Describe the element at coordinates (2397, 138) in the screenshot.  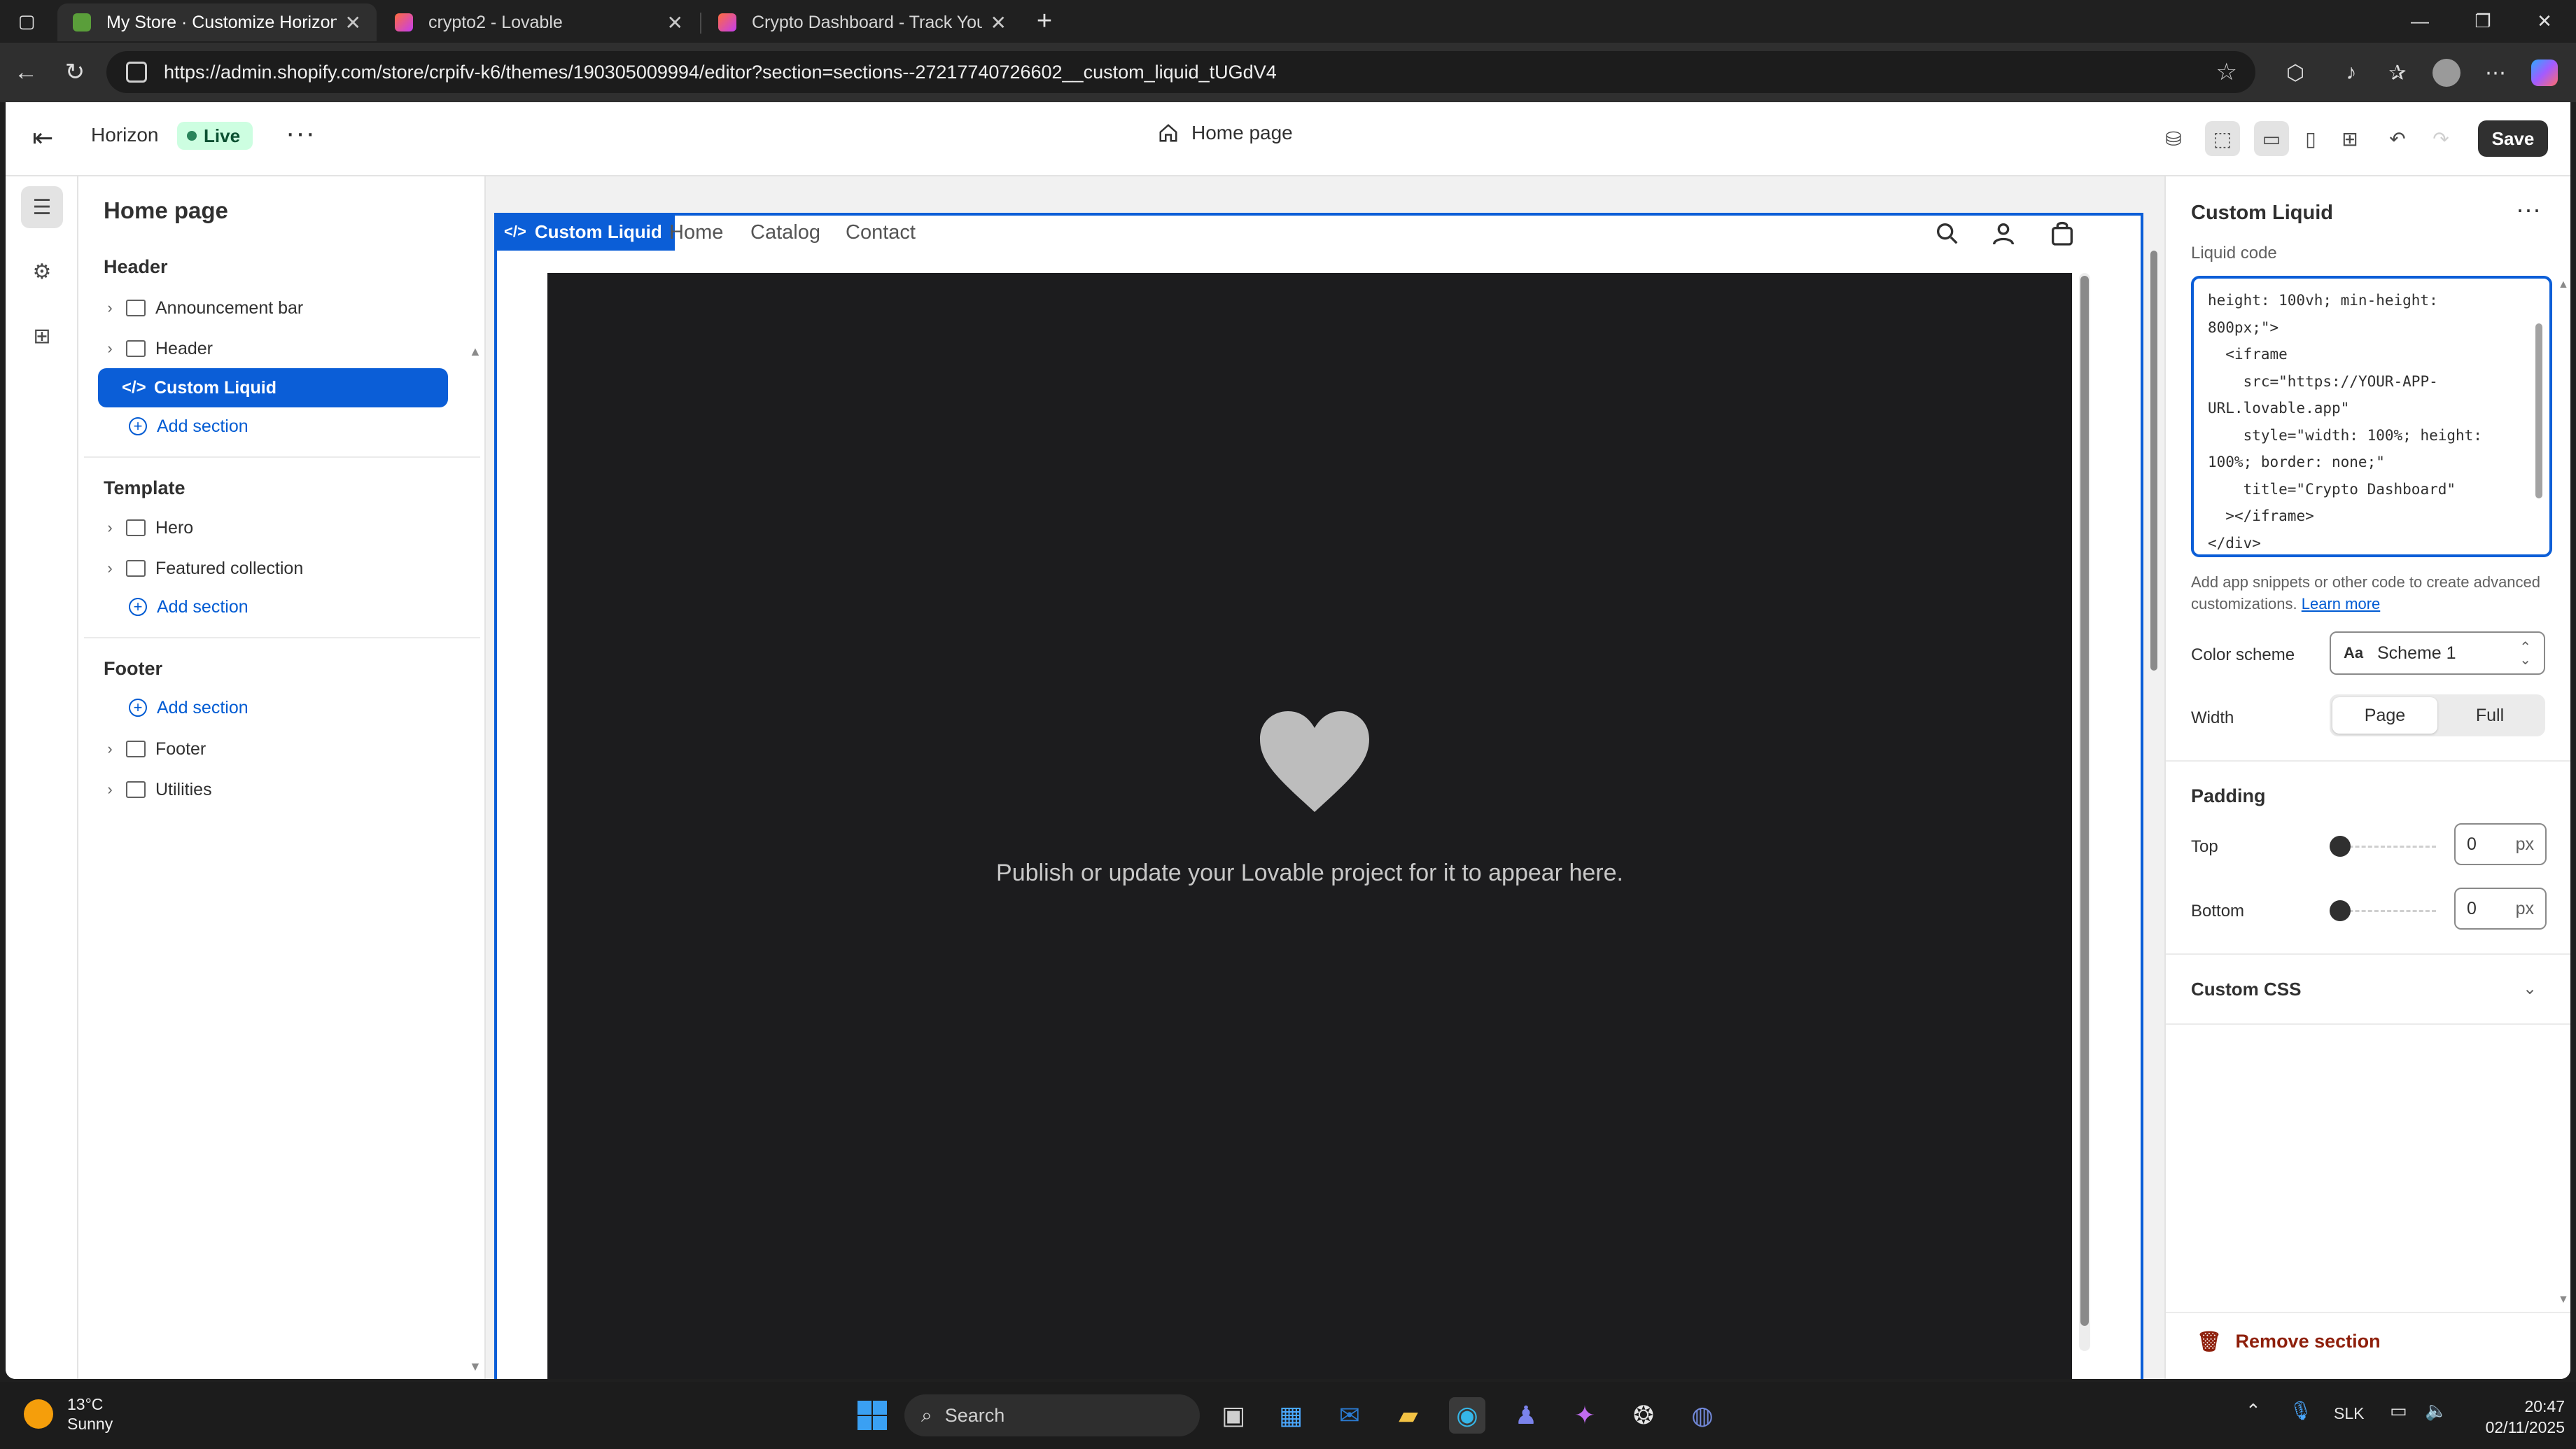
I see `undo-icon: ↶` at that location.